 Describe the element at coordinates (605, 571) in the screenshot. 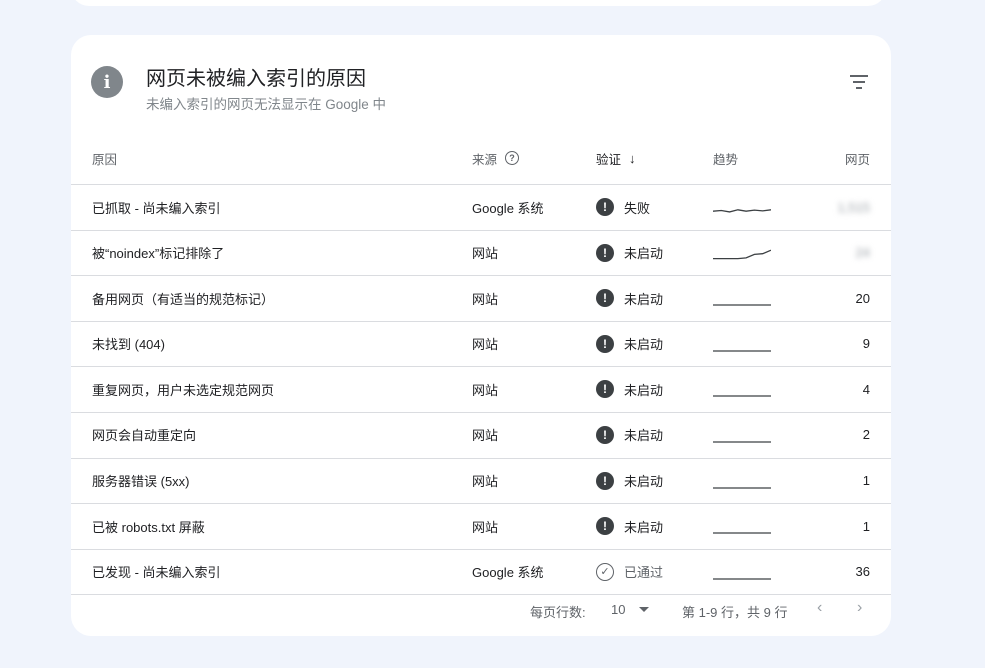

I see `check-circle-icon: ✓` at that location.